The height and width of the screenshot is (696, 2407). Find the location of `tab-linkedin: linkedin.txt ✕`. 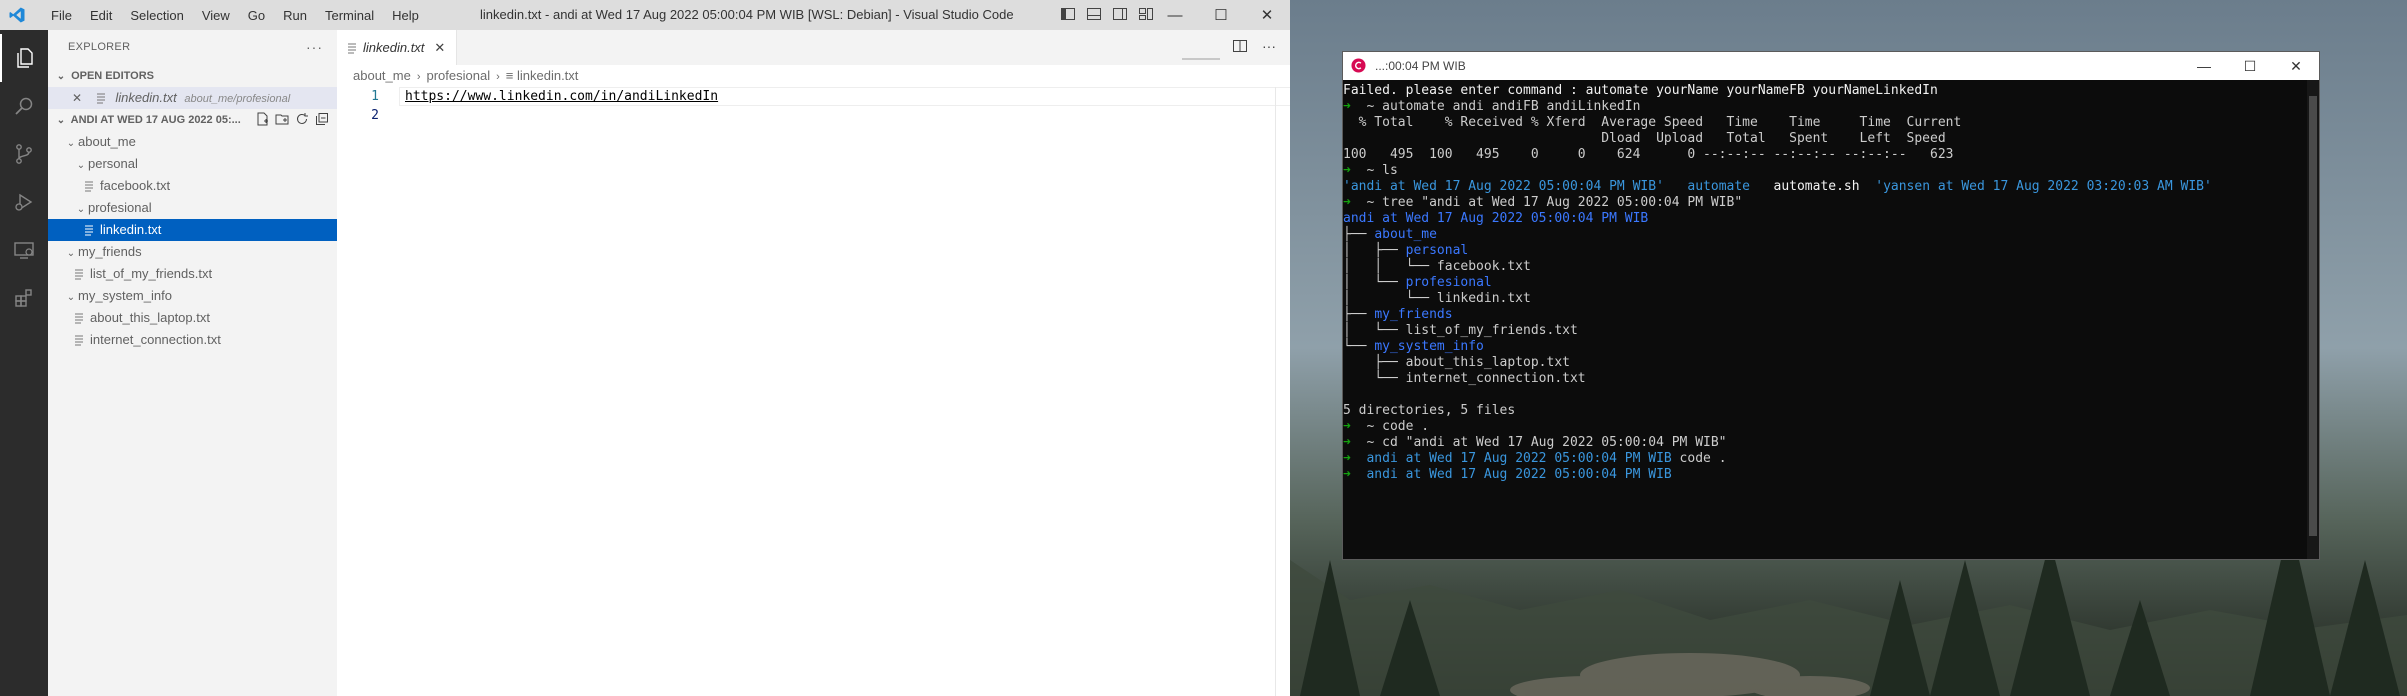

tab-linkedin: linkedin.txt ✕ is located at coordinates (397, 47).